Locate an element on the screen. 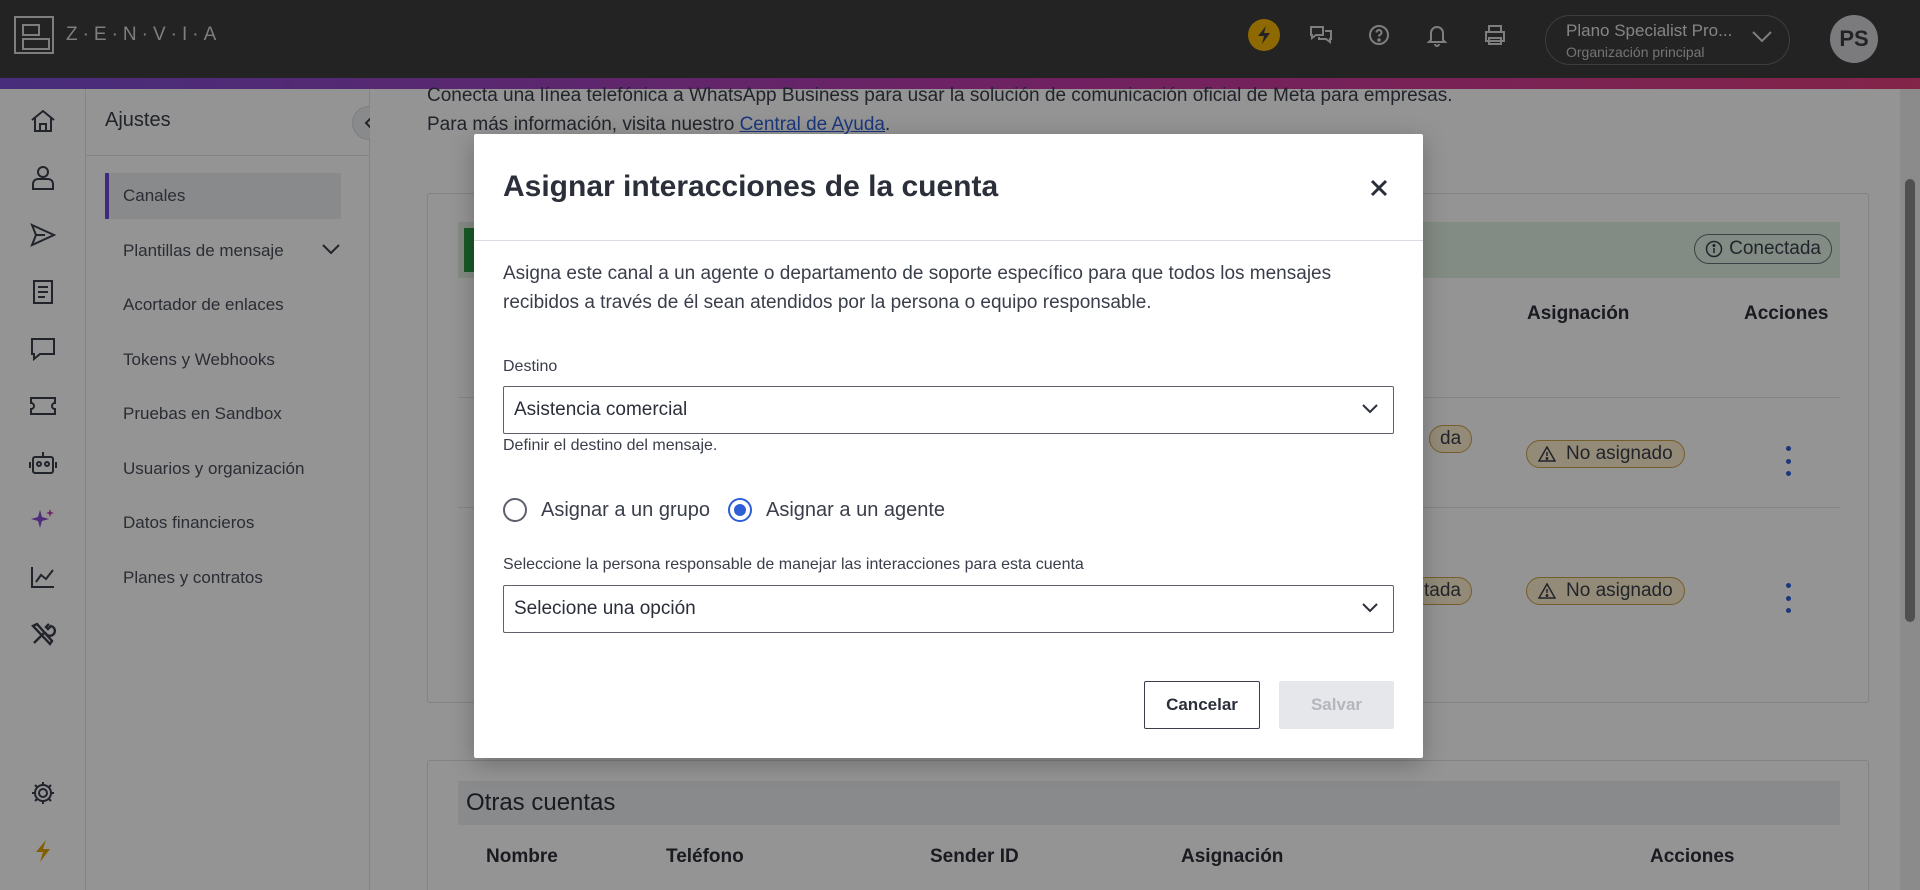 The width and height of the screenshot is (1920, 890). responsable-select: Selecione una opción is located at coordinates (948, 609).